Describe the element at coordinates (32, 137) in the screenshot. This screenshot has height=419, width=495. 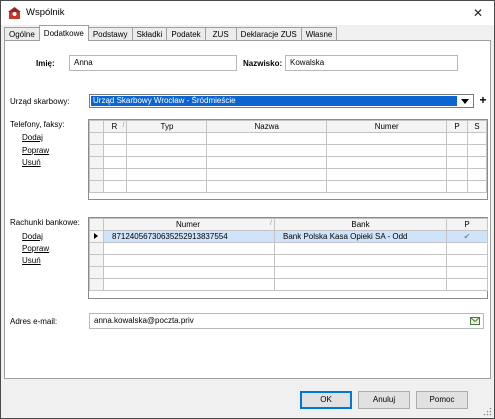
I see `phones-add-link: Dodaj` at that location.